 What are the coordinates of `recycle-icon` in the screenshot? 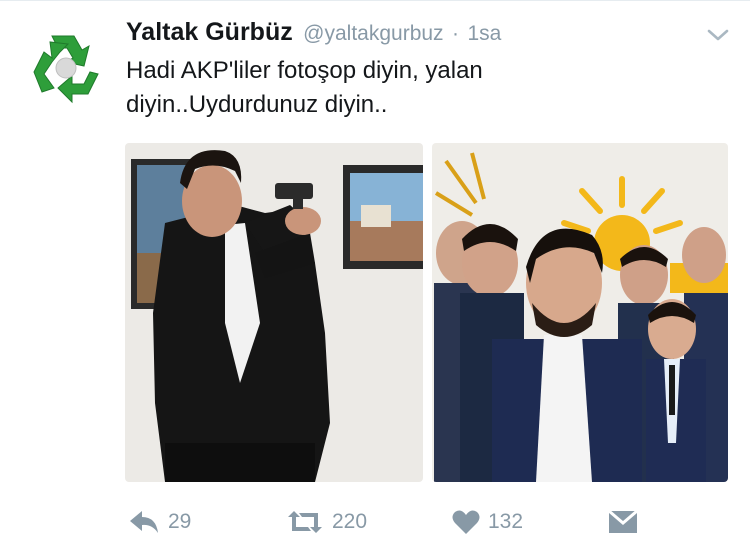 It's located at (66, 66).